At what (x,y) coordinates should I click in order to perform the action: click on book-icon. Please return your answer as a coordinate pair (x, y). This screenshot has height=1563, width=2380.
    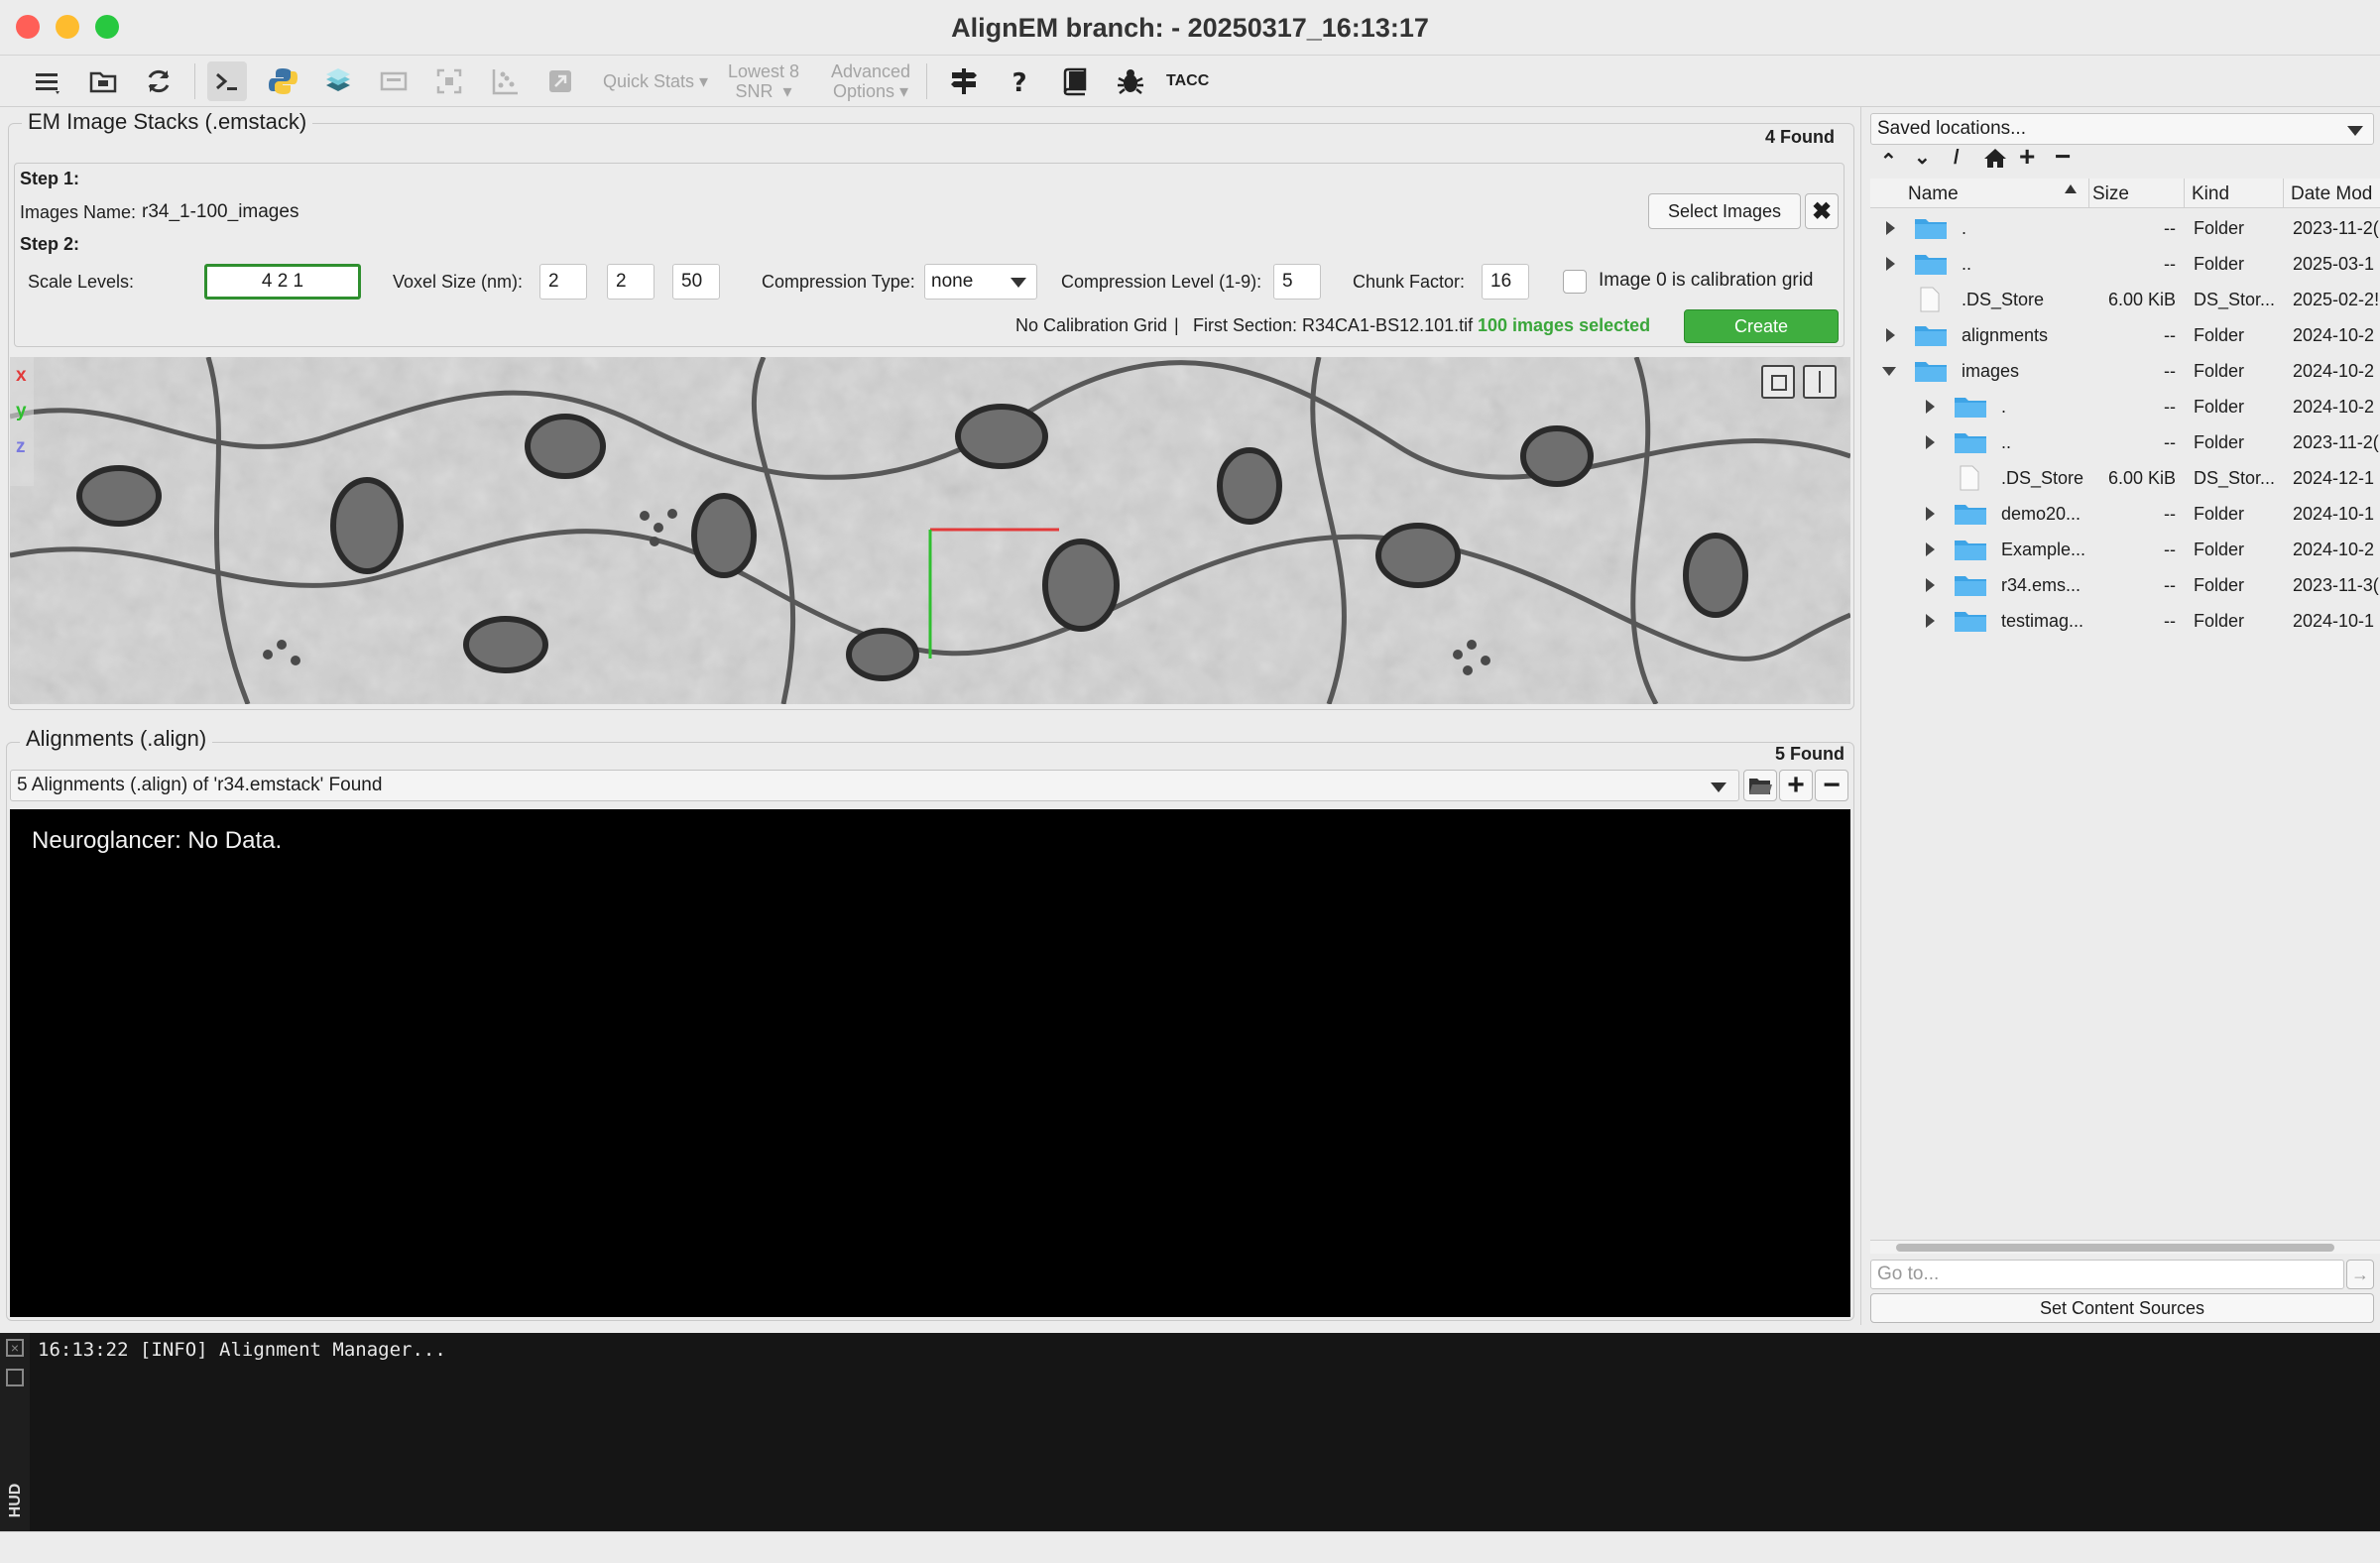
    Looking at the image, I should click on (1075, 81).